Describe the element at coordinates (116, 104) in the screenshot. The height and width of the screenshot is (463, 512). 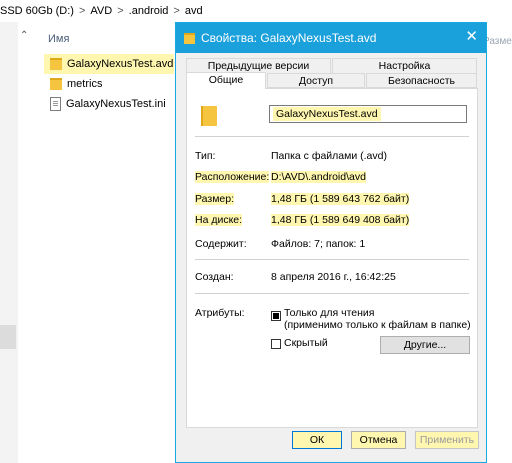
I see `file-name: GalaxyNexusTest.ini` at that location.